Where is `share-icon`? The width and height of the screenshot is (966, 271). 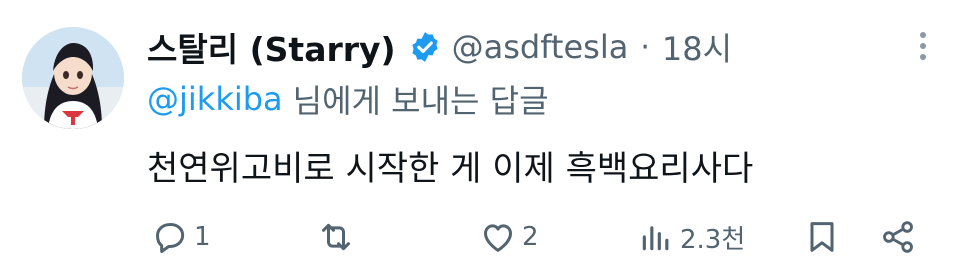 share-icon is located at coordinates (898, 237).